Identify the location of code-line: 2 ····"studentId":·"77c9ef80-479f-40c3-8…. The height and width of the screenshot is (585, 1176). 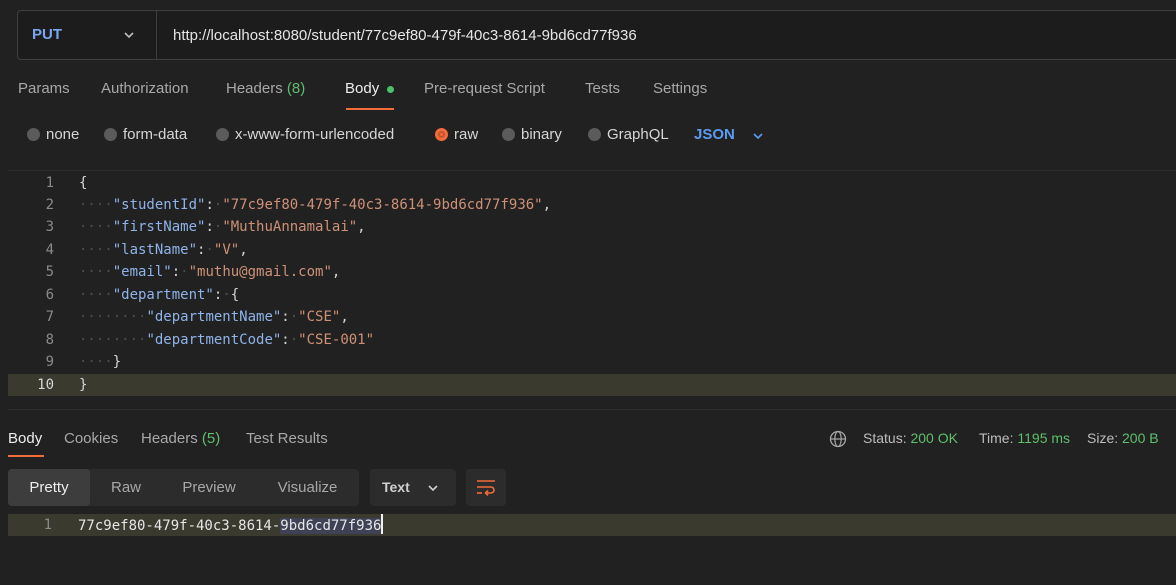
(592, 205).